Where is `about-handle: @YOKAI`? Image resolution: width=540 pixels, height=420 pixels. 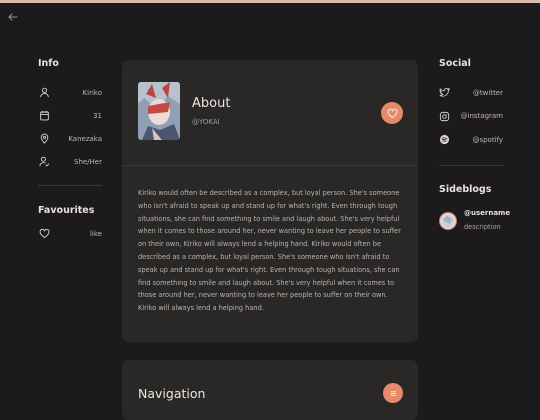 about-handle: @YOKAI is located at coordinates (206, 122).